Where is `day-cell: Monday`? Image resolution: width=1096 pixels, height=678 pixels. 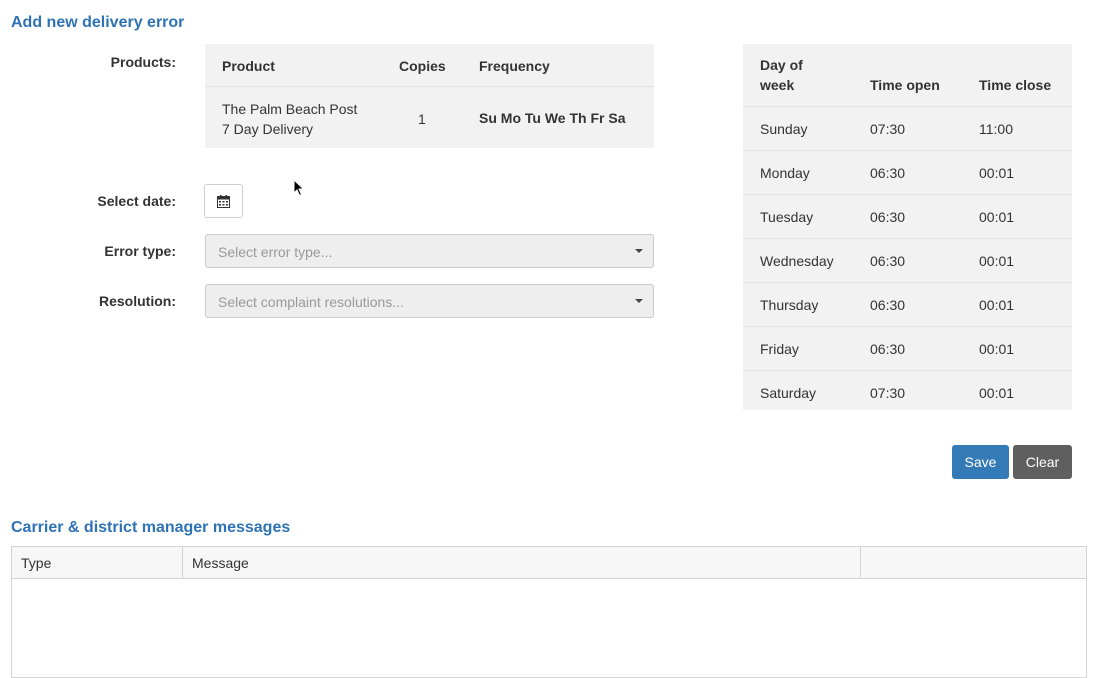
day-cell: Monday is located at coordinates (785, 173).